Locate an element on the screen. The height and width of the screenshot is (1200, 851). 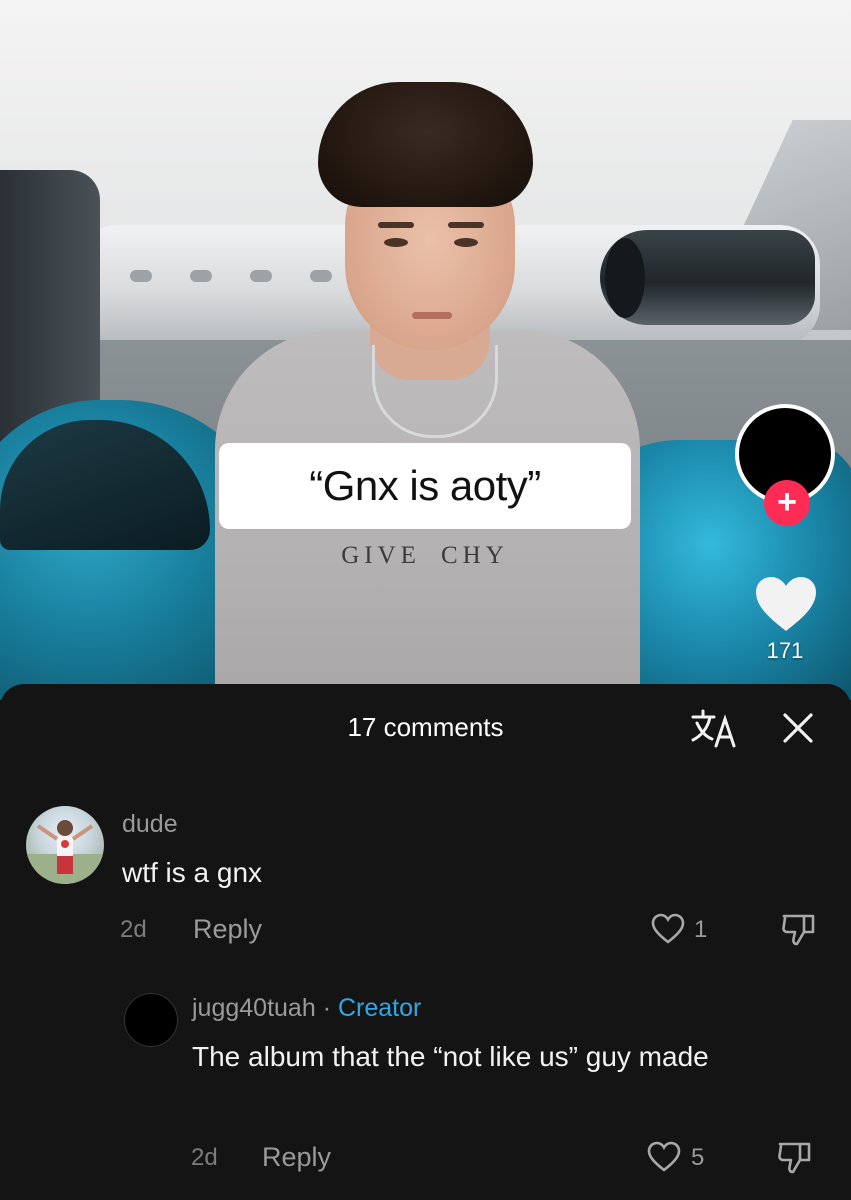
reply-like-count: 5 is located at coordinates (698, 1157).